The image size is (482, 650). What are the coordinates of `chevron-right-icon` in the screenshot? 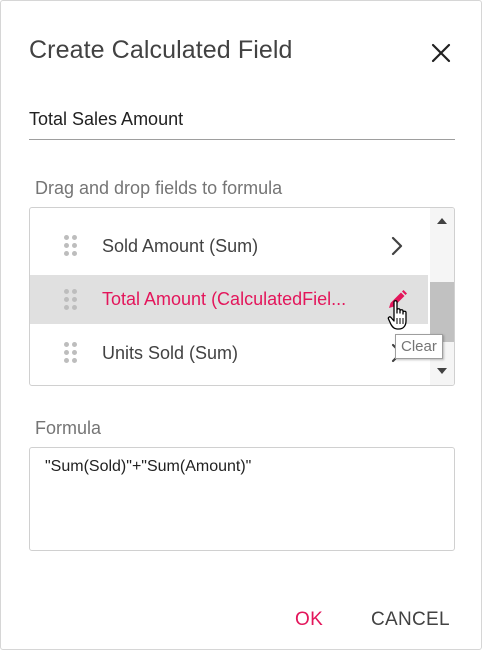 It's located at (397, 246).